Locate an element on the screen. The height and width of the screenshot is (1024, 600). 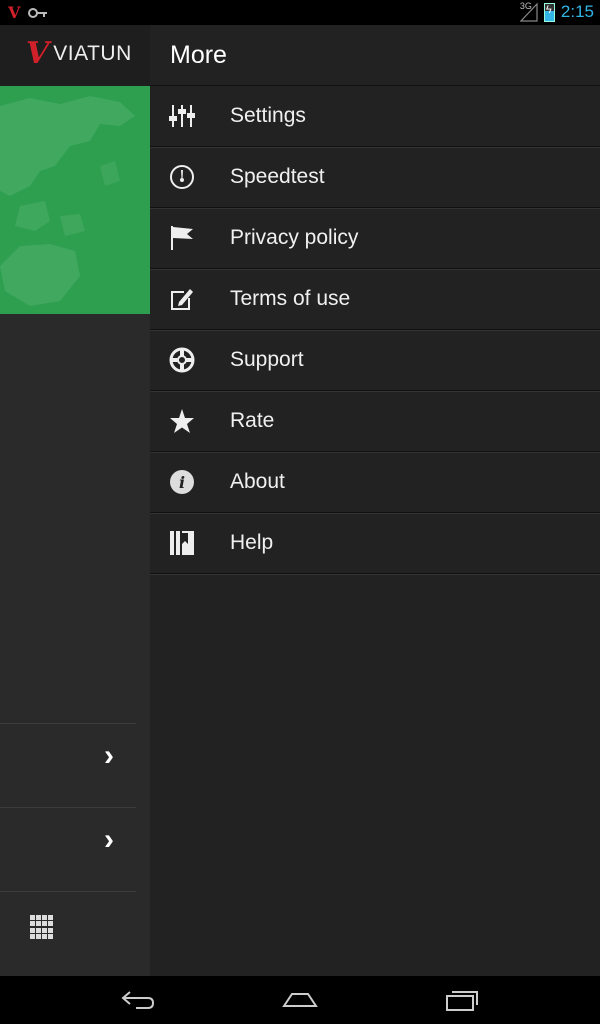
svg-text: i is located at coordinates (182, 482).